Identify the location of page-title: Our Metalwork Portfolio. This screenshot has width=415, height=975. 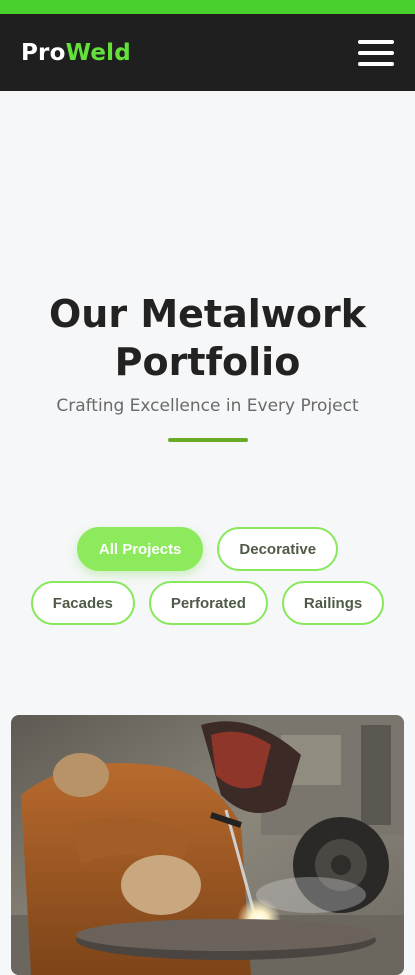
(207, 338).